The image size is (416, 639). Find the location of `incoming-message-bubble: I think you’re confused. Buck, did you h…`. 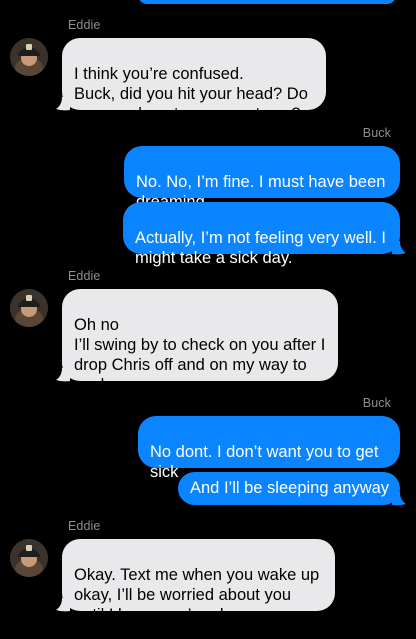

incoming-message-bubble: I think you’re confused. Buck, did you h… is located at coordinates (194, 80).